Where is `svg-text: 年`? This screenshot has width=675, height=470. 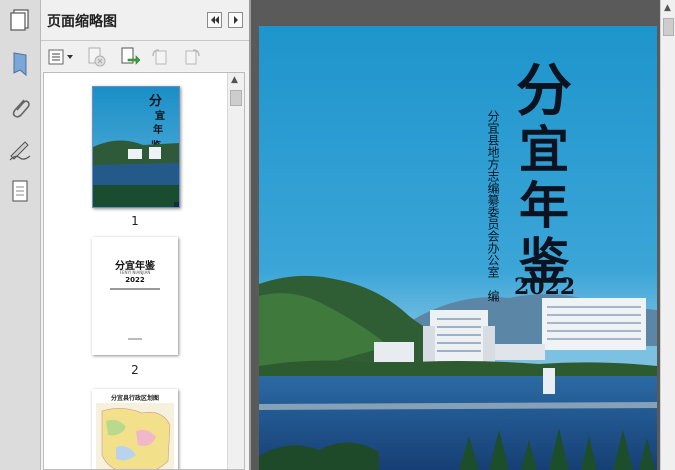 svg-text: 年 is located at coordinates (158, 129).